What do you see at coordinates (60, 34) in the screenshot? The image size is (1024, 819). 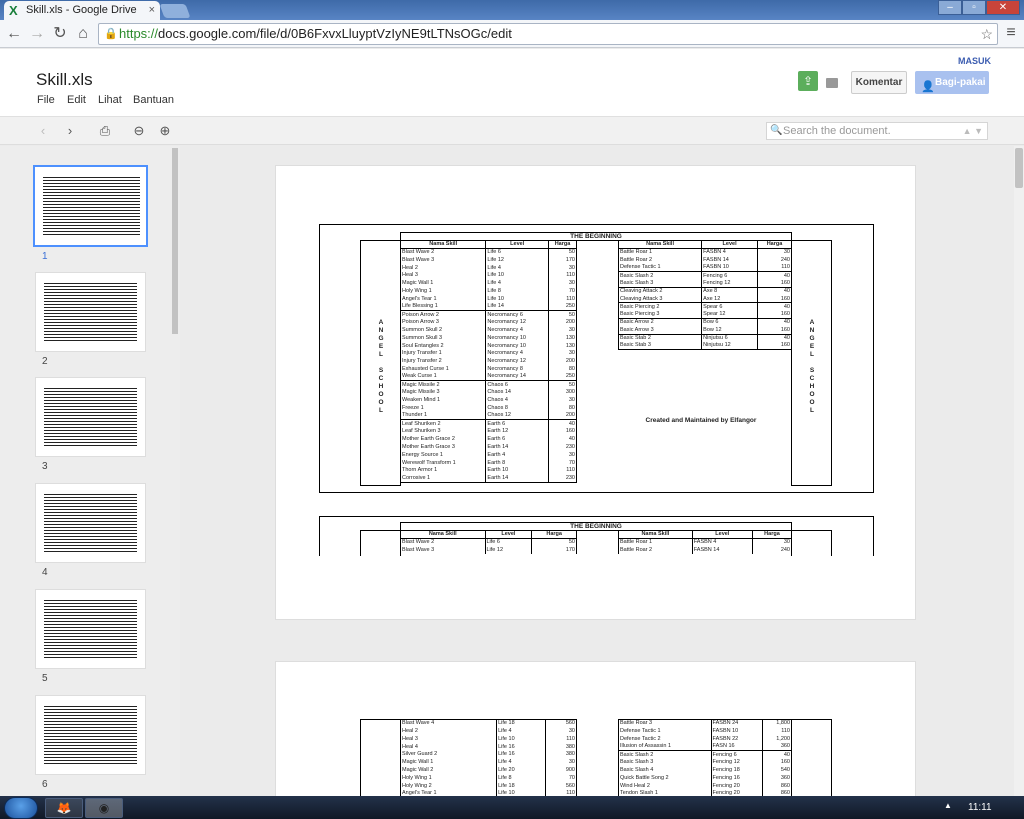 I see `reload-icon: ↻` at bounding box center [60, 34].